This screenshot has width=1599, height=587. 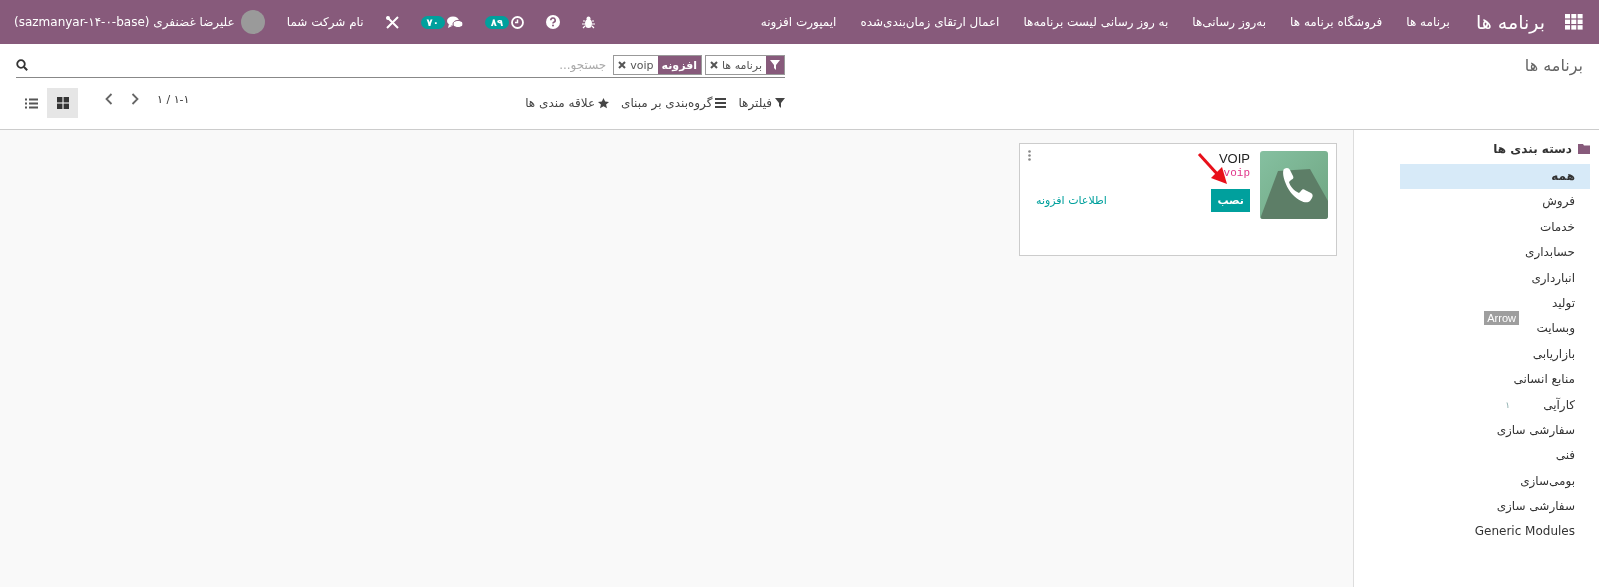 I want to click on category-item: Generic Modules, so click(x=1532, y=532).